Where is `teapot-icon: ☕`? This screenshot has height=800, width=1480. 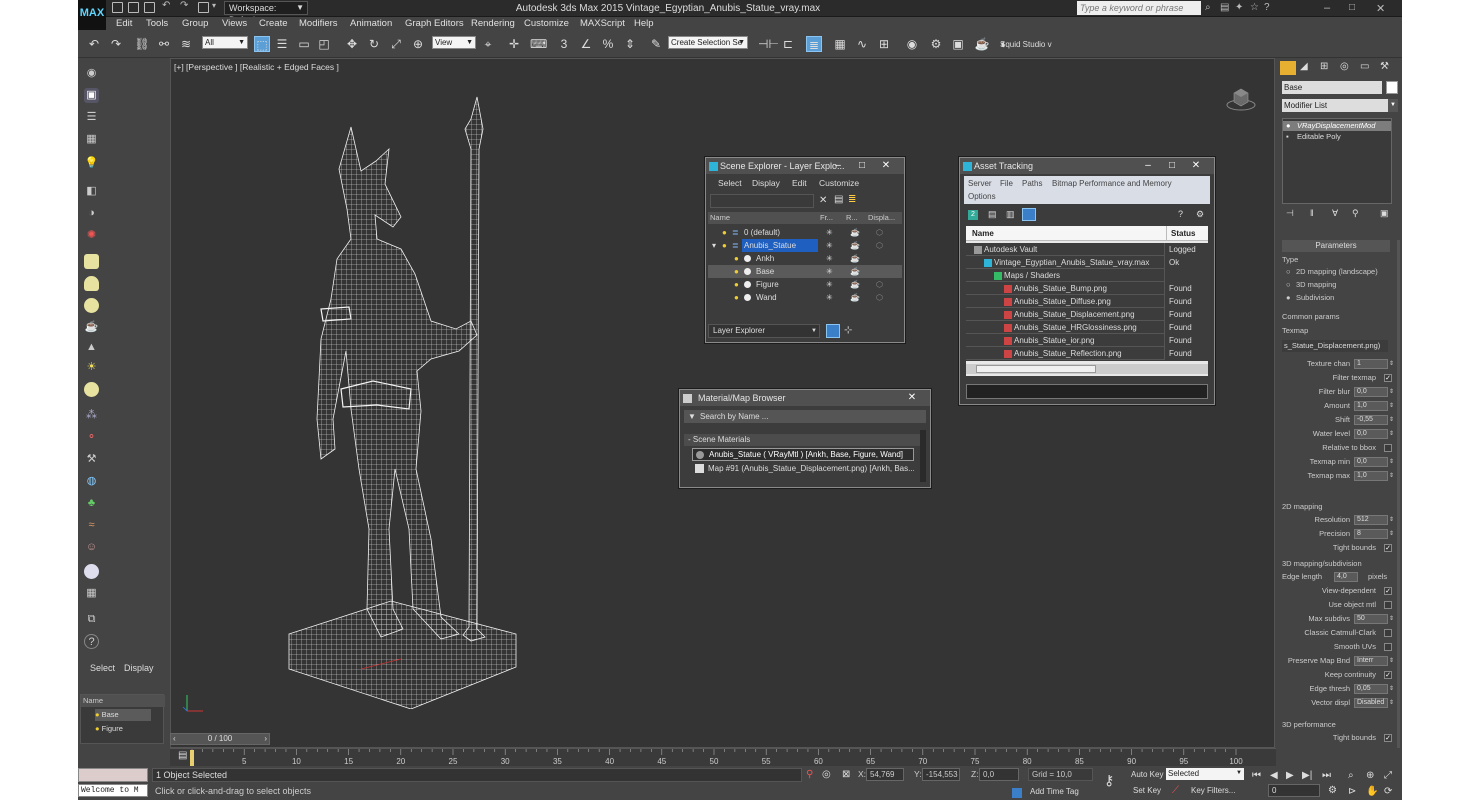
teapot-icon: ☕ is located at coordinates (91, 327).